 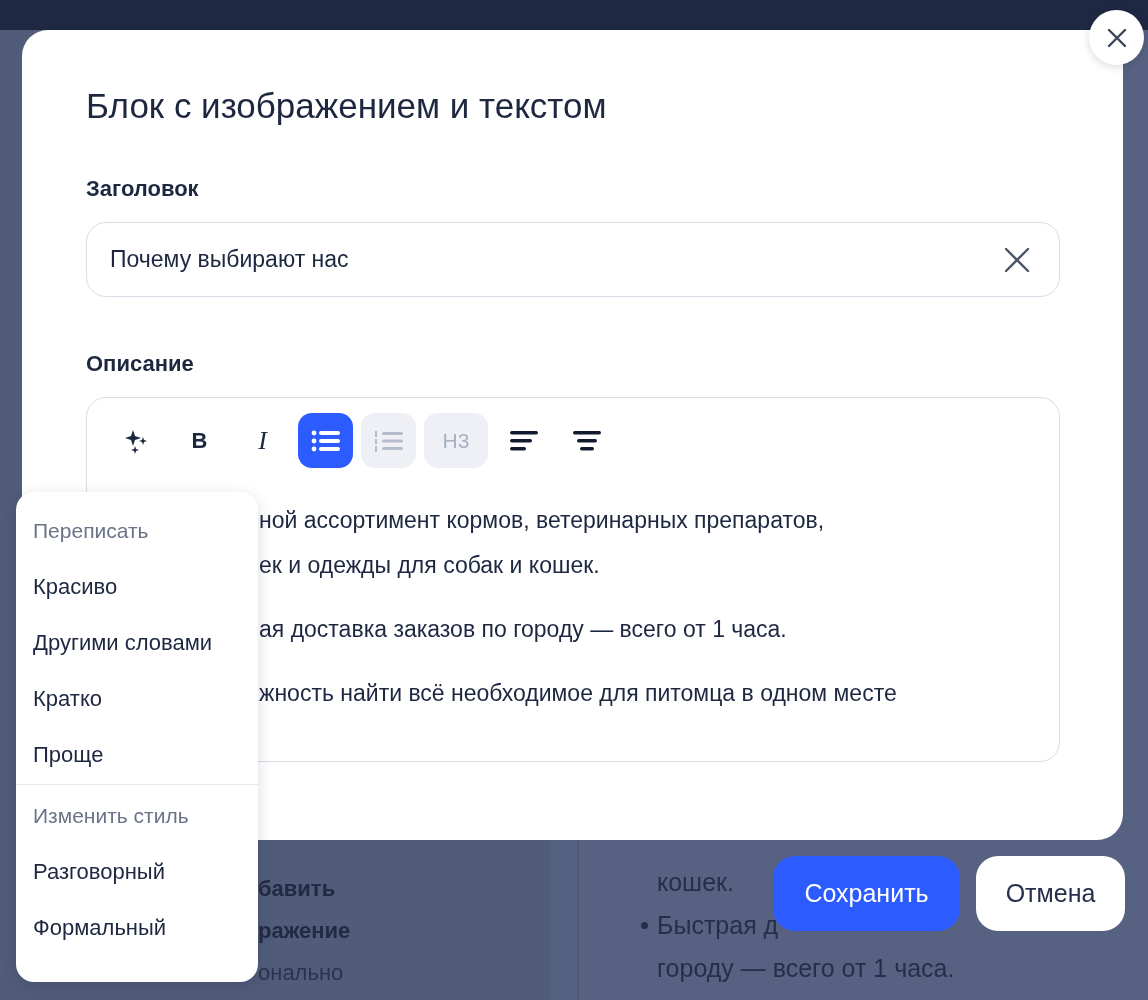 I want to click on editor-text: жность найти всё необходимое для питомца в одном месте, so click(x=578, y=693).